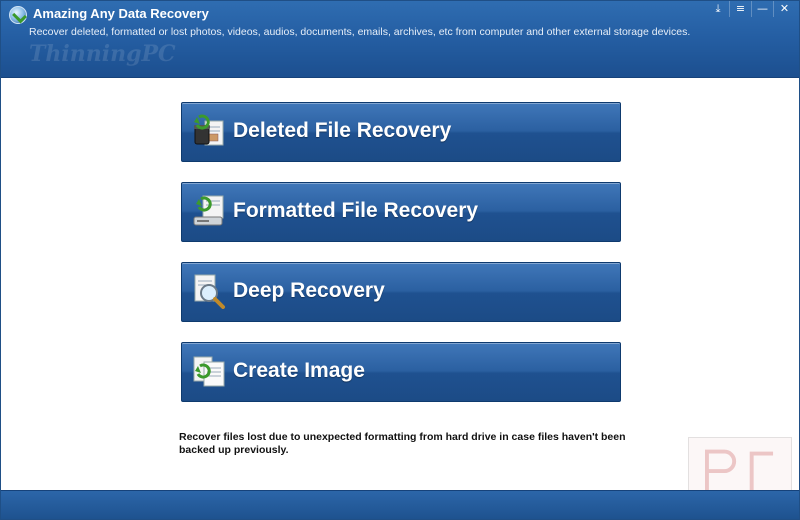 Image resolution: width=800 pixels, height=520 pixels. I want to click on status-bar, so click(400, 504).